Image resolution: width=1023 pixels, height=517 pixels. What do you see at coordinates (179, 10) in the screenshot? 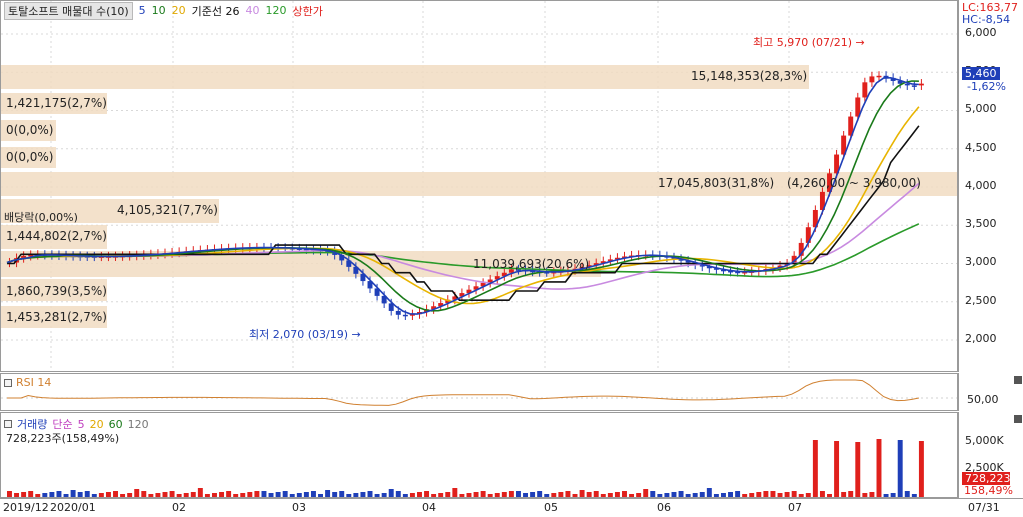
I see `legend-ma20: 20` at bounding box center [179, 10].